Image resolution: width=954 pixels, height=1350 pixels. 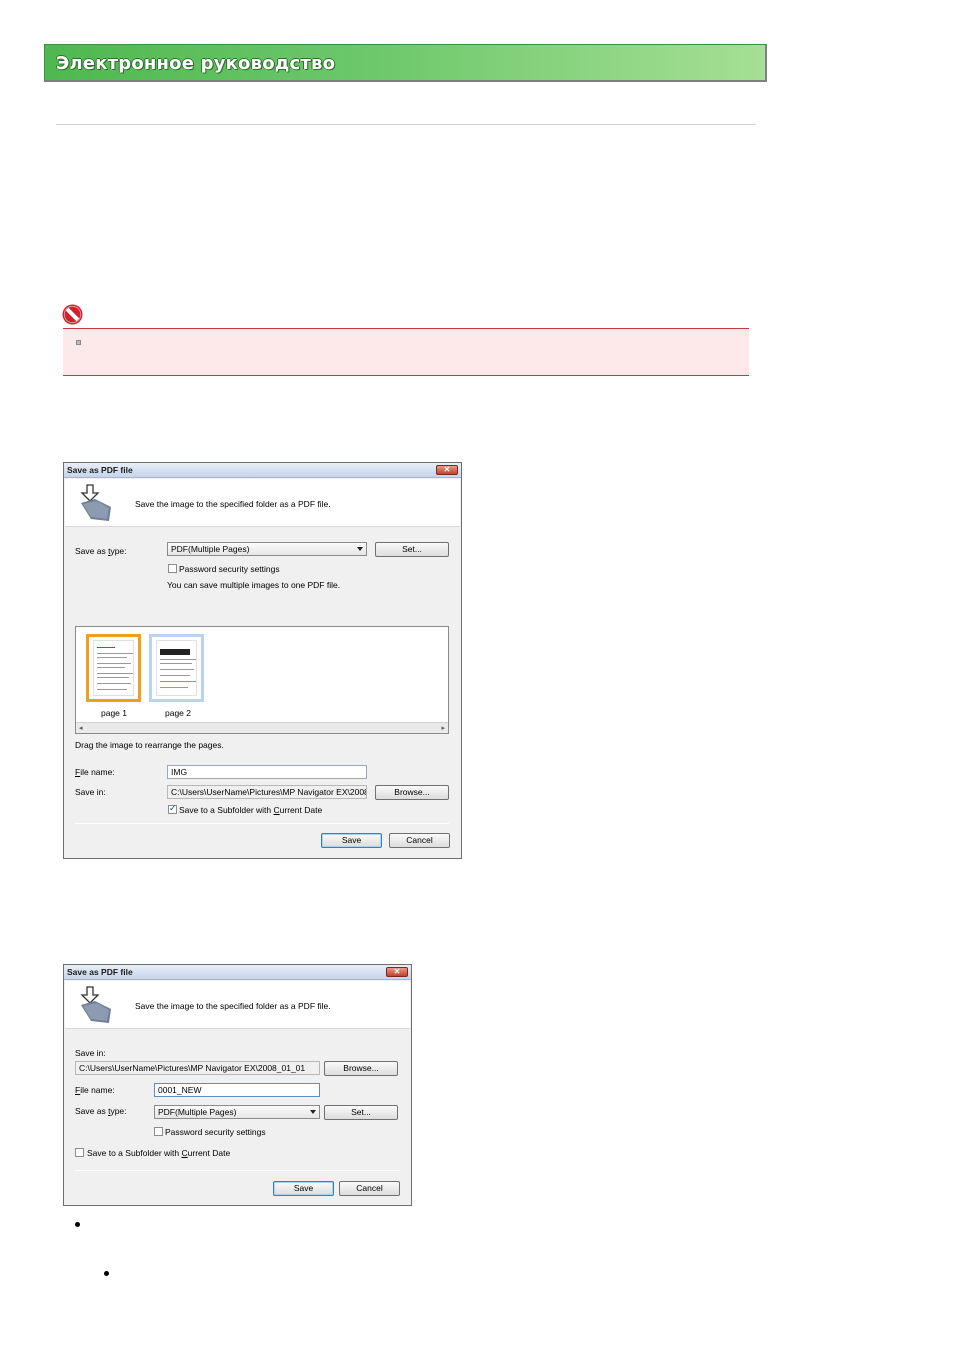 What do you see at coordinates (149, 745) in the screenshot?
I see `drag-note: Drag the image to rearrange the pages.` at bounding box center [149, 745].